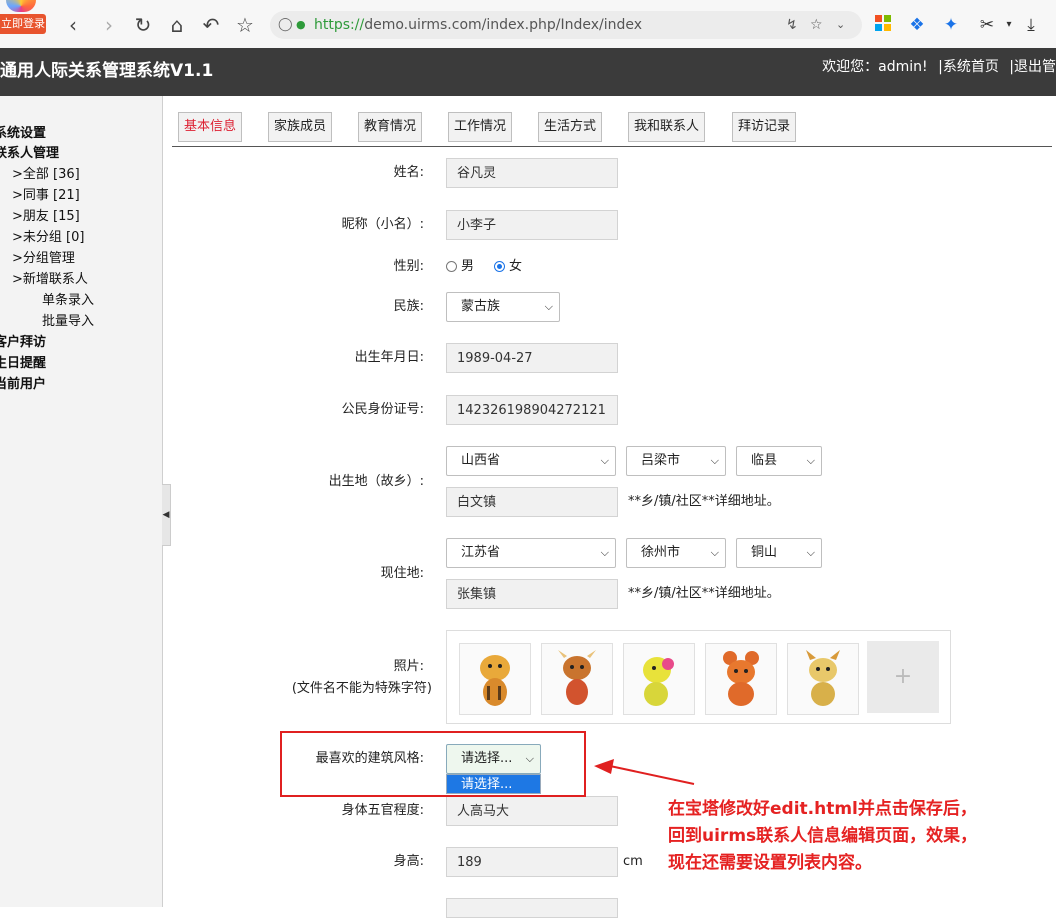  What do you see at coordinates (301, 24) in the screenshot?
I see `lock-icon: ●` at bounding box center [301, 24].